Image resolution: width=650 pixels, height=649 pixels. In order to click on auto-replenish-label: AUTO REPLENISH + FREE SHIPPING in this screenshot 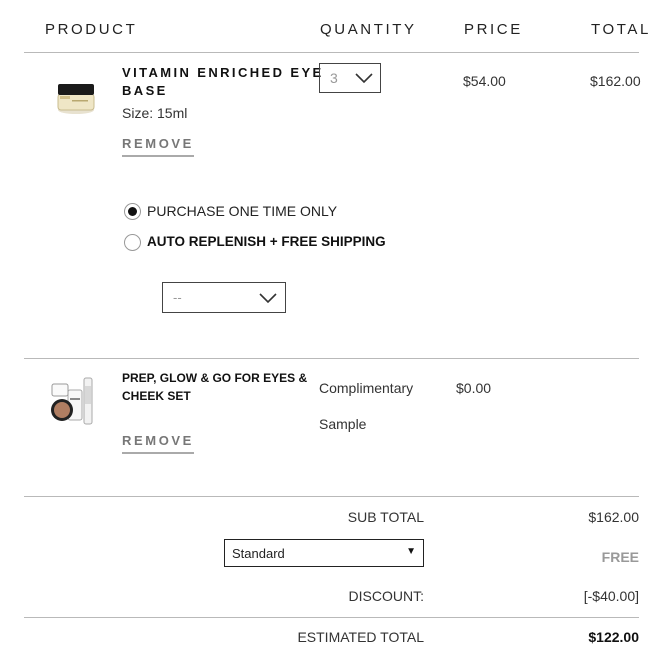, I will do `click(266, 241)`.